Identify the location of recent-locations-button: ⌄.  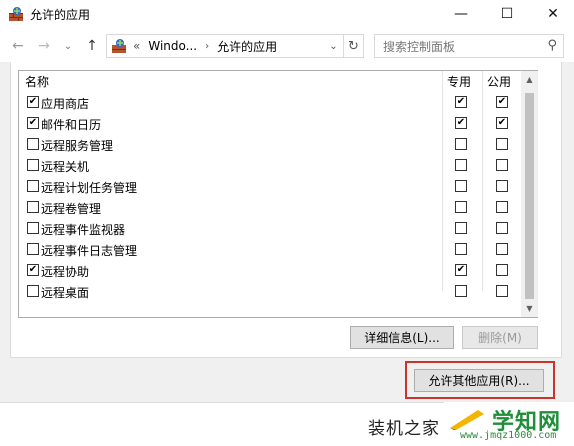
(68, 46).